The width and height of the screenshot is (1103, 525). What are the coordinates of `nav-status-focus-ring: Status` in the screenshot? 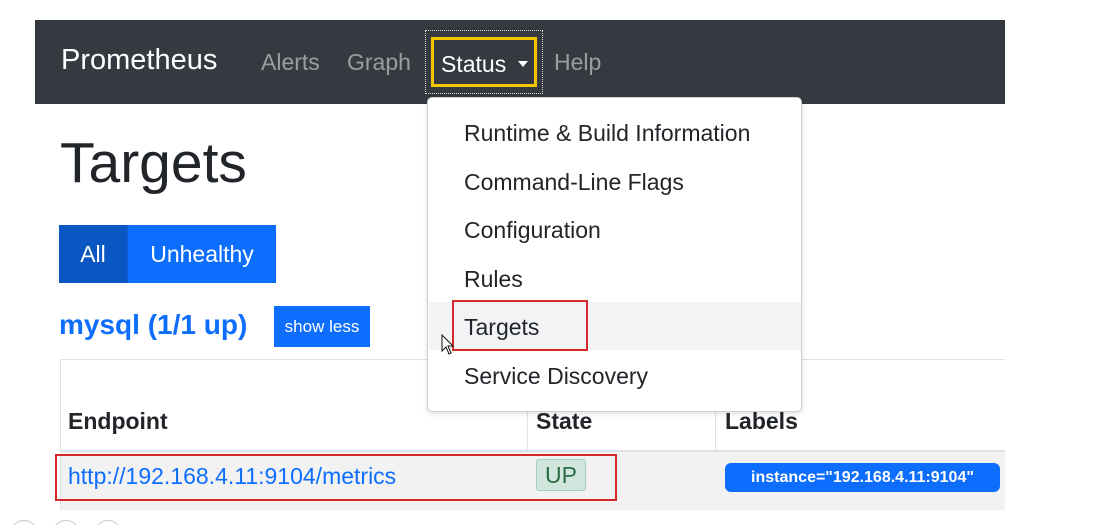 It's located at (484, 62).